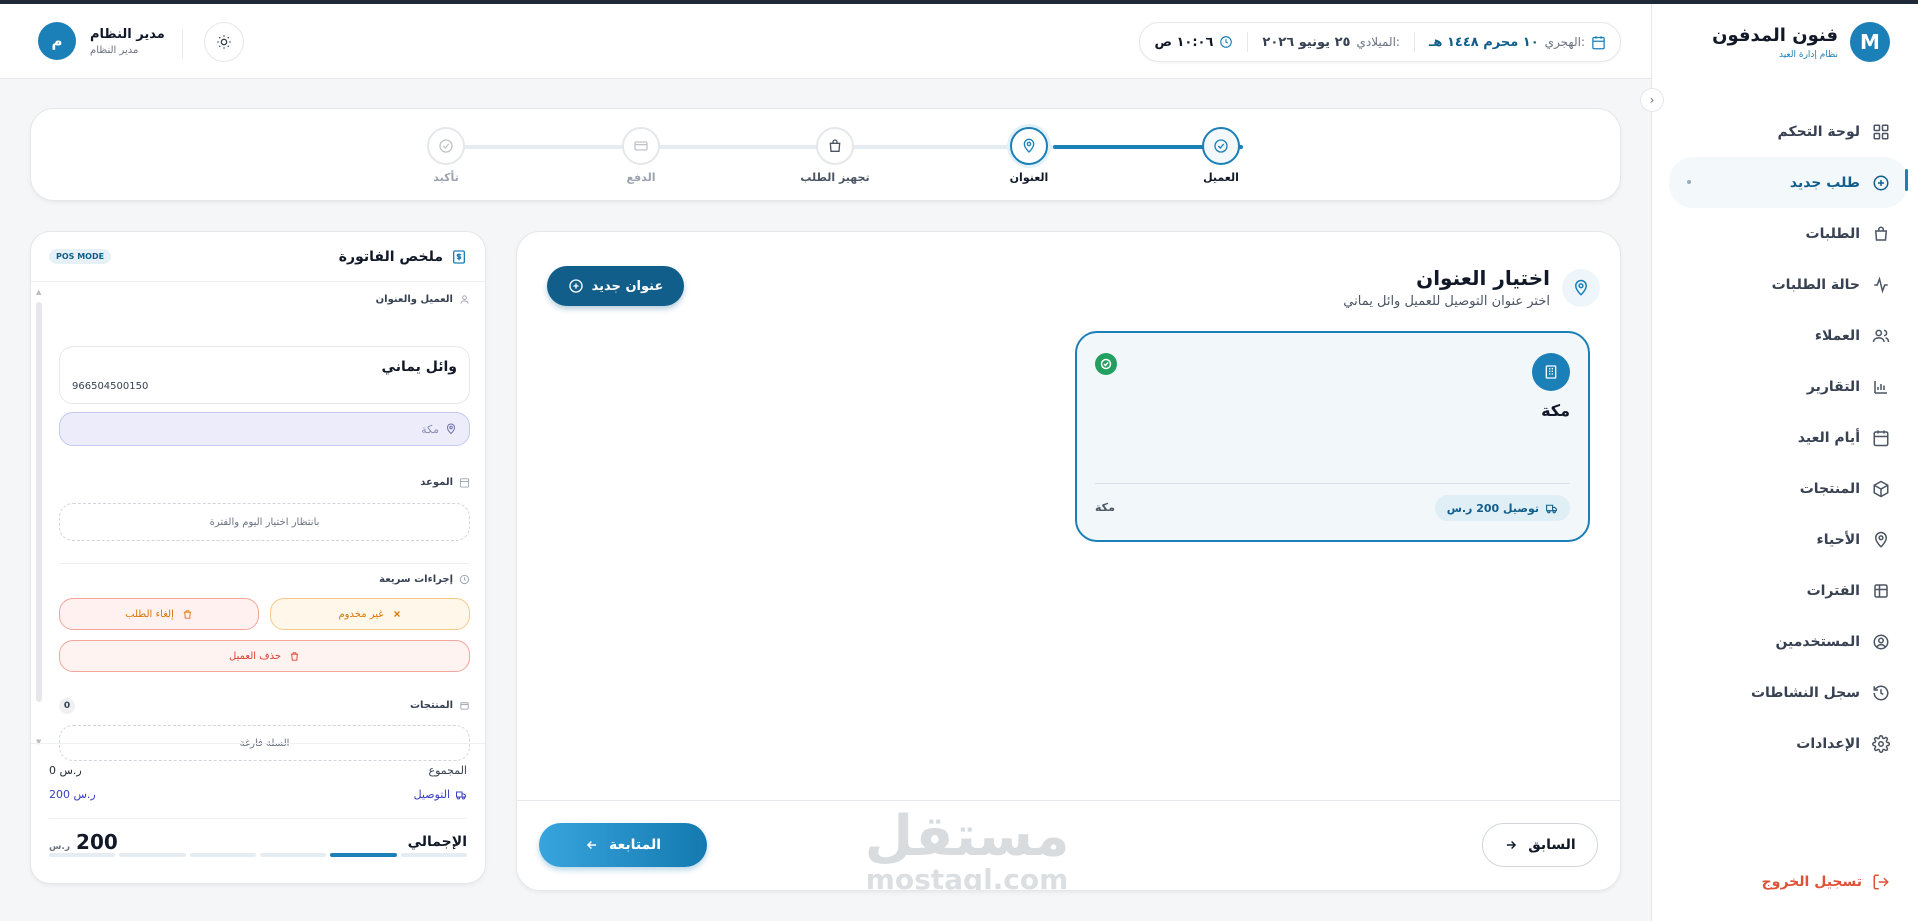 Image resolution: width=1918 pixels, height=921 pixels. I want to click on brand-logo: M, so click(1870, 42).